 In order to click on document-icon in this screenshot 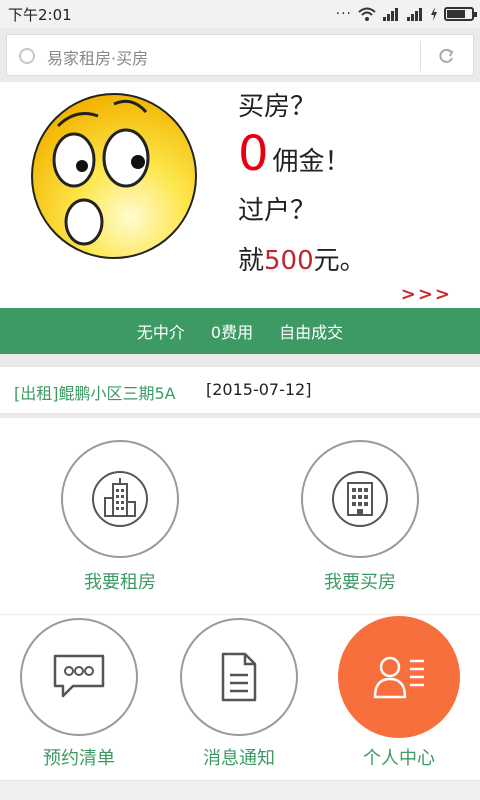, I will do `click(239, 677)`.